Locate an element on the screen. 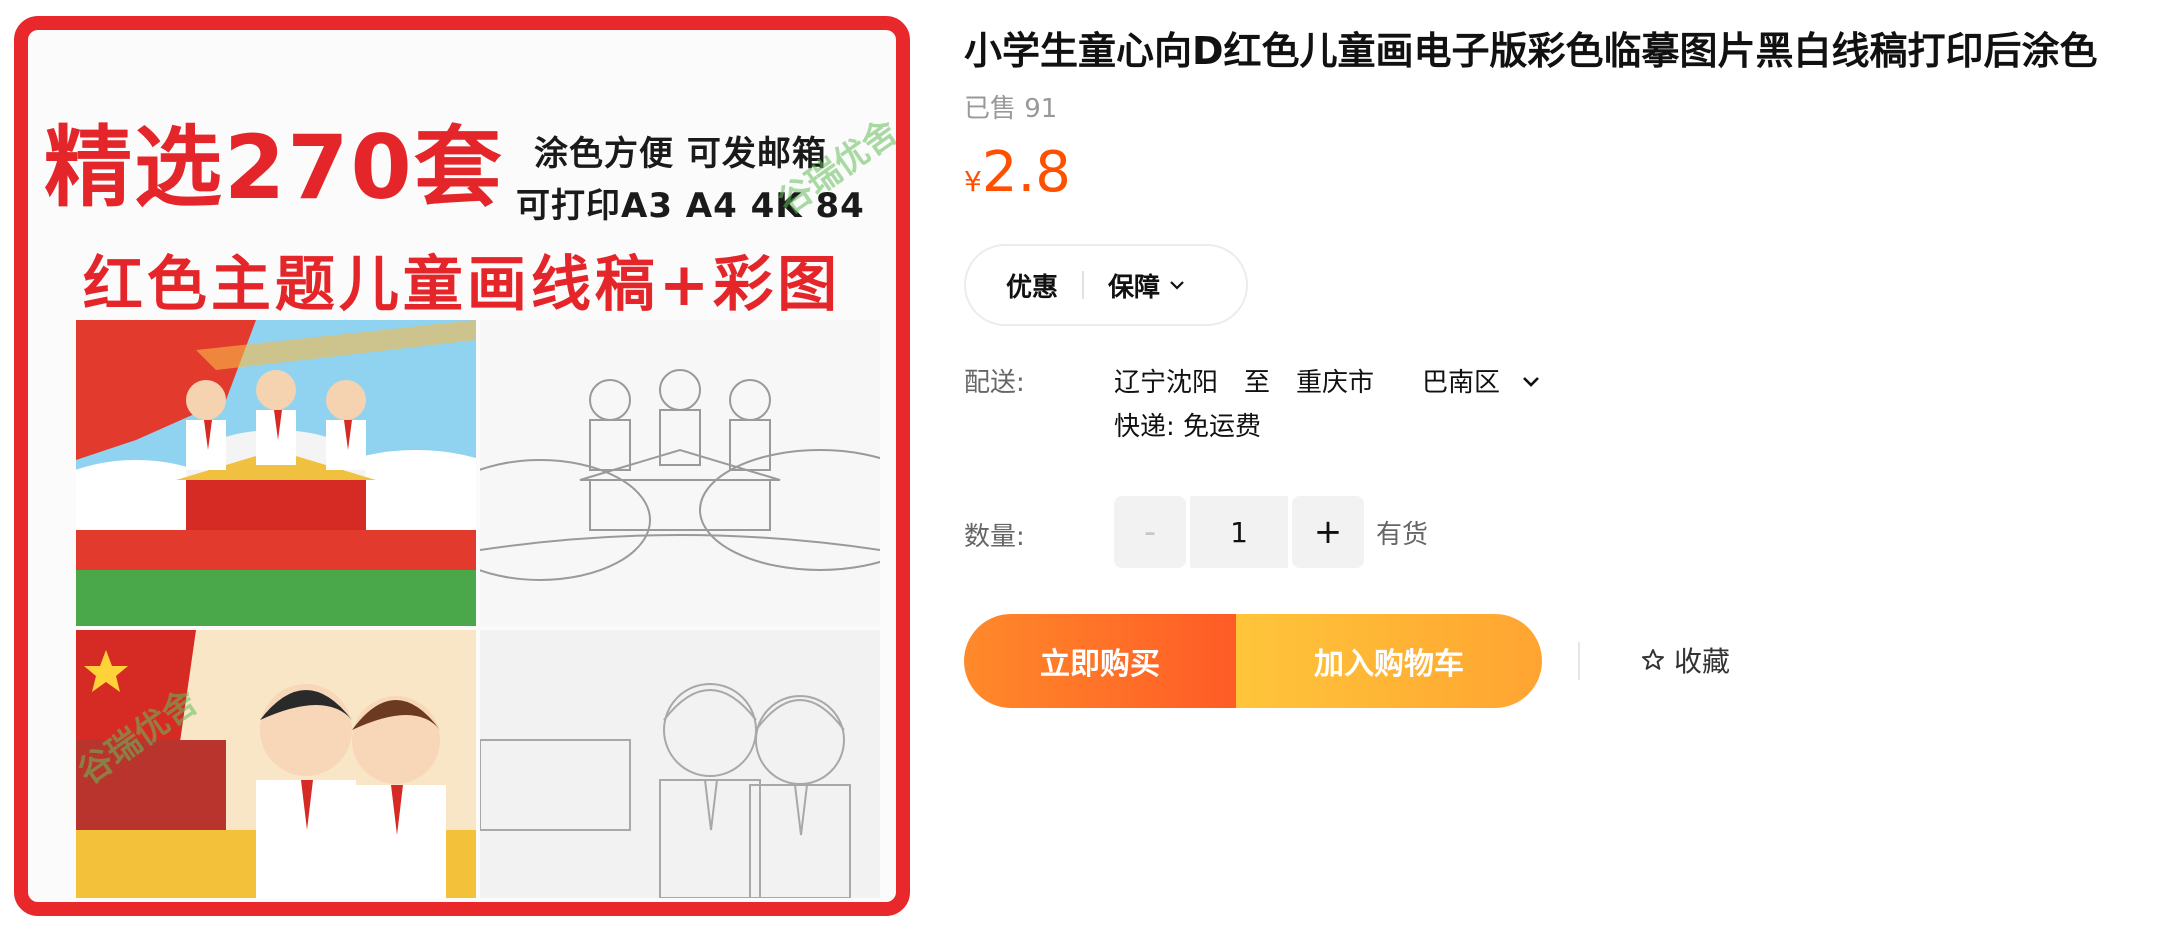  discount-tab: 优惠 is located at coordinates (1032, 285).